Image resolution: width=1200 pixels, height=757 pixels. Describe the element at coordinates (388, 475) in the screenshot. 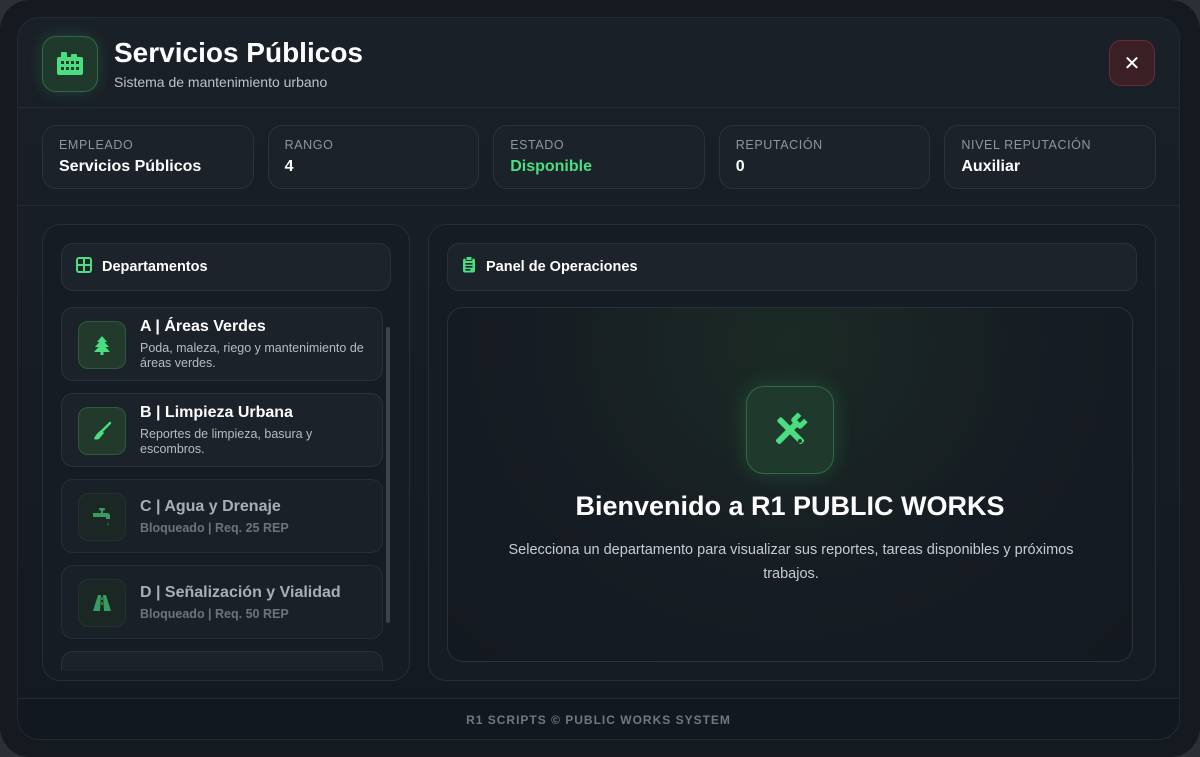

I see `departments-scrollbar` at that location.